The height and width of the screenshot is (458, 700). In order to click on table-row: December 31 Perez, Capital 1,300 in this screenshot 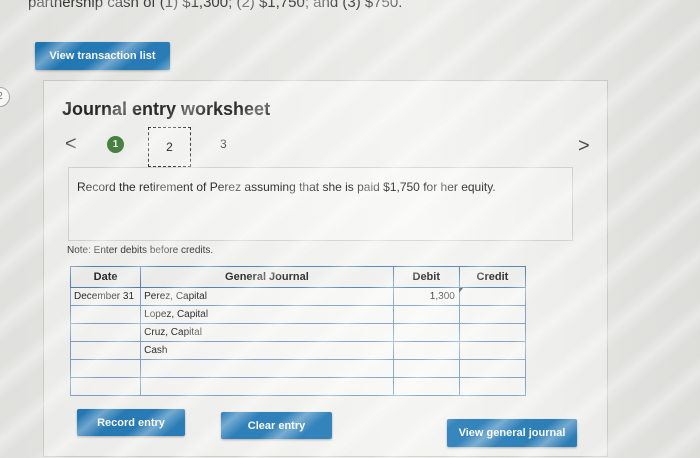, I will do `click(298, 296)`.